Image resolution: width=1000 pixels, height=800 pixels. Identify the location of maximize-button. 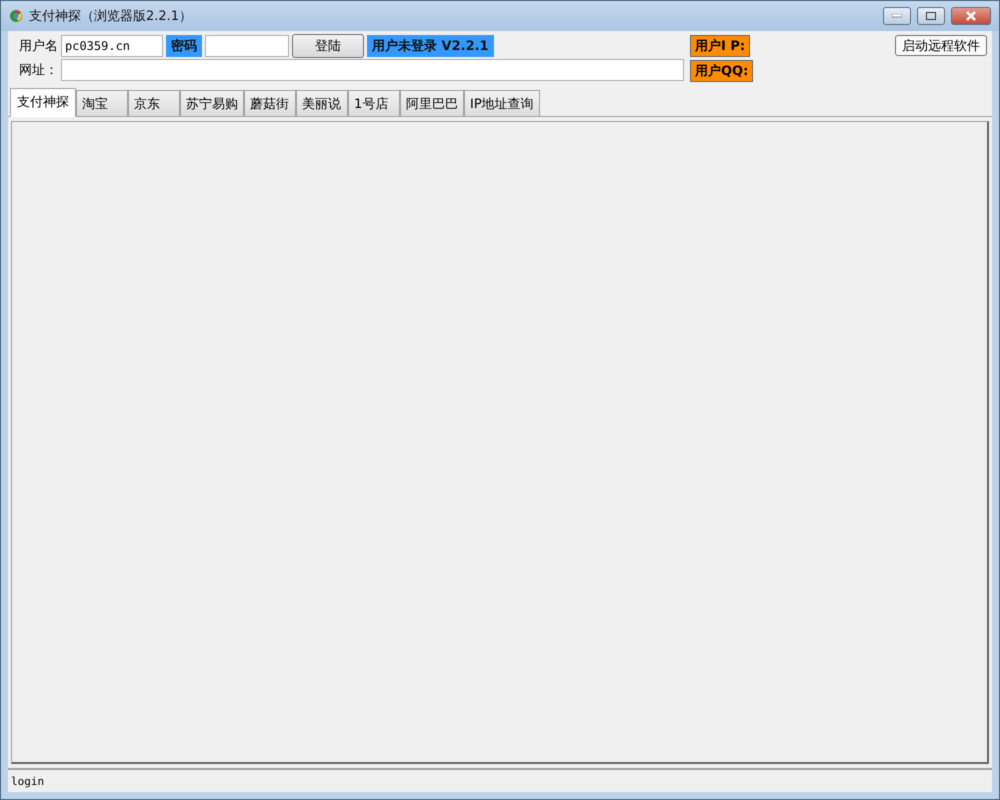
(931, 16).